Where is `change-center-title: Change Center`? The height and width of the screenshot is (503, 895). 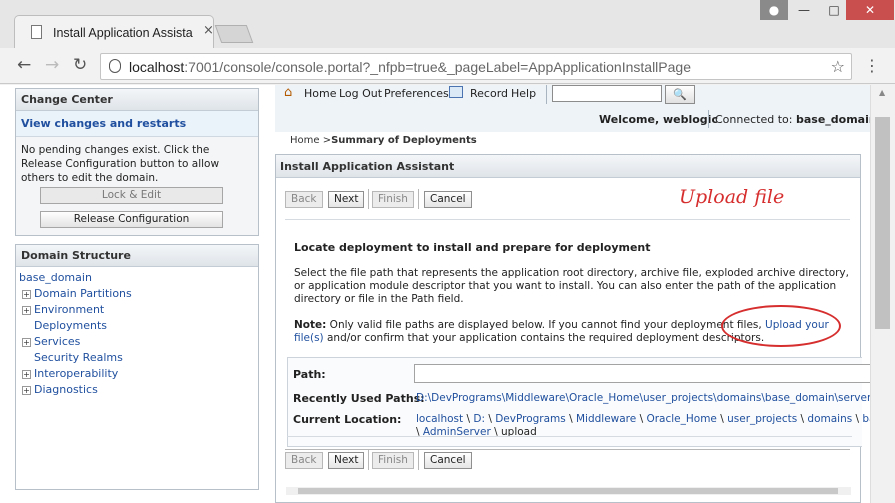
change-center-title: Change Center is located at coordinates (137, 100).